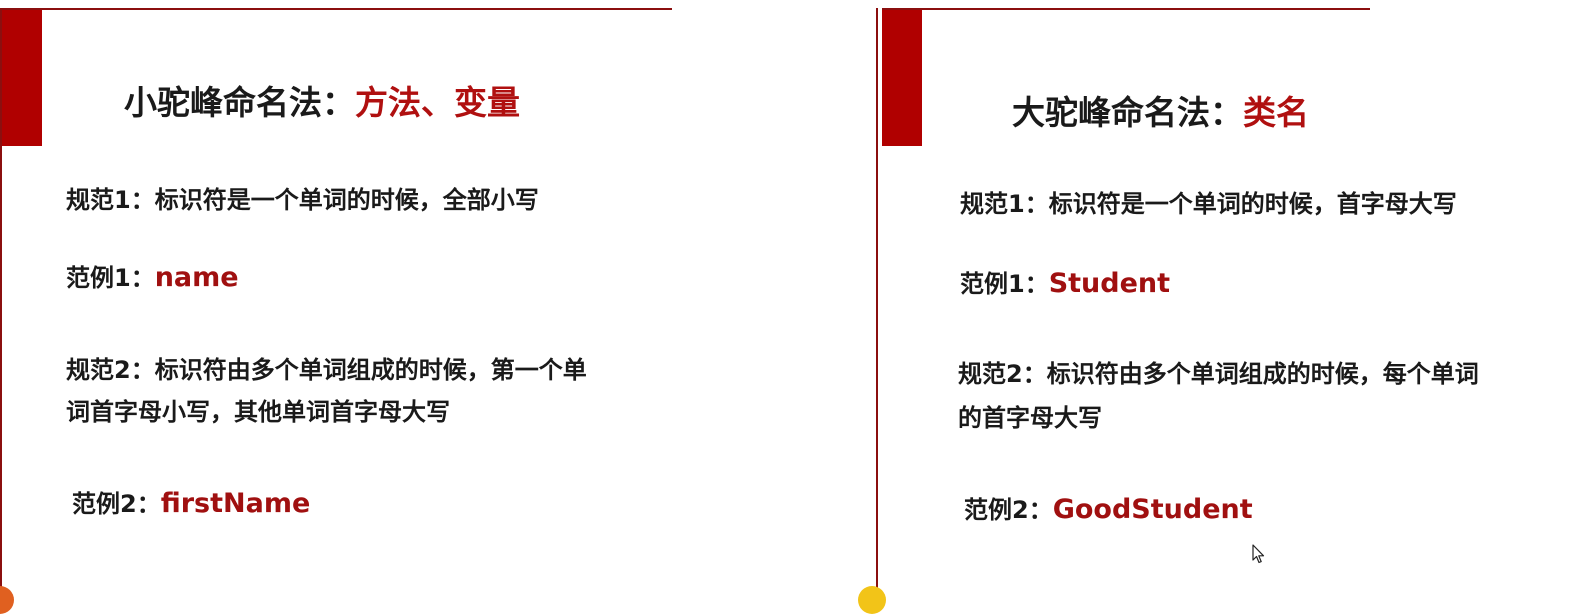  What do you see at coordinates (1208, 204) in the screenshot?
I see `rule-1: 规范1：标识符是一个单词的时候，首字母大写` at bounding box center [1208, 204].